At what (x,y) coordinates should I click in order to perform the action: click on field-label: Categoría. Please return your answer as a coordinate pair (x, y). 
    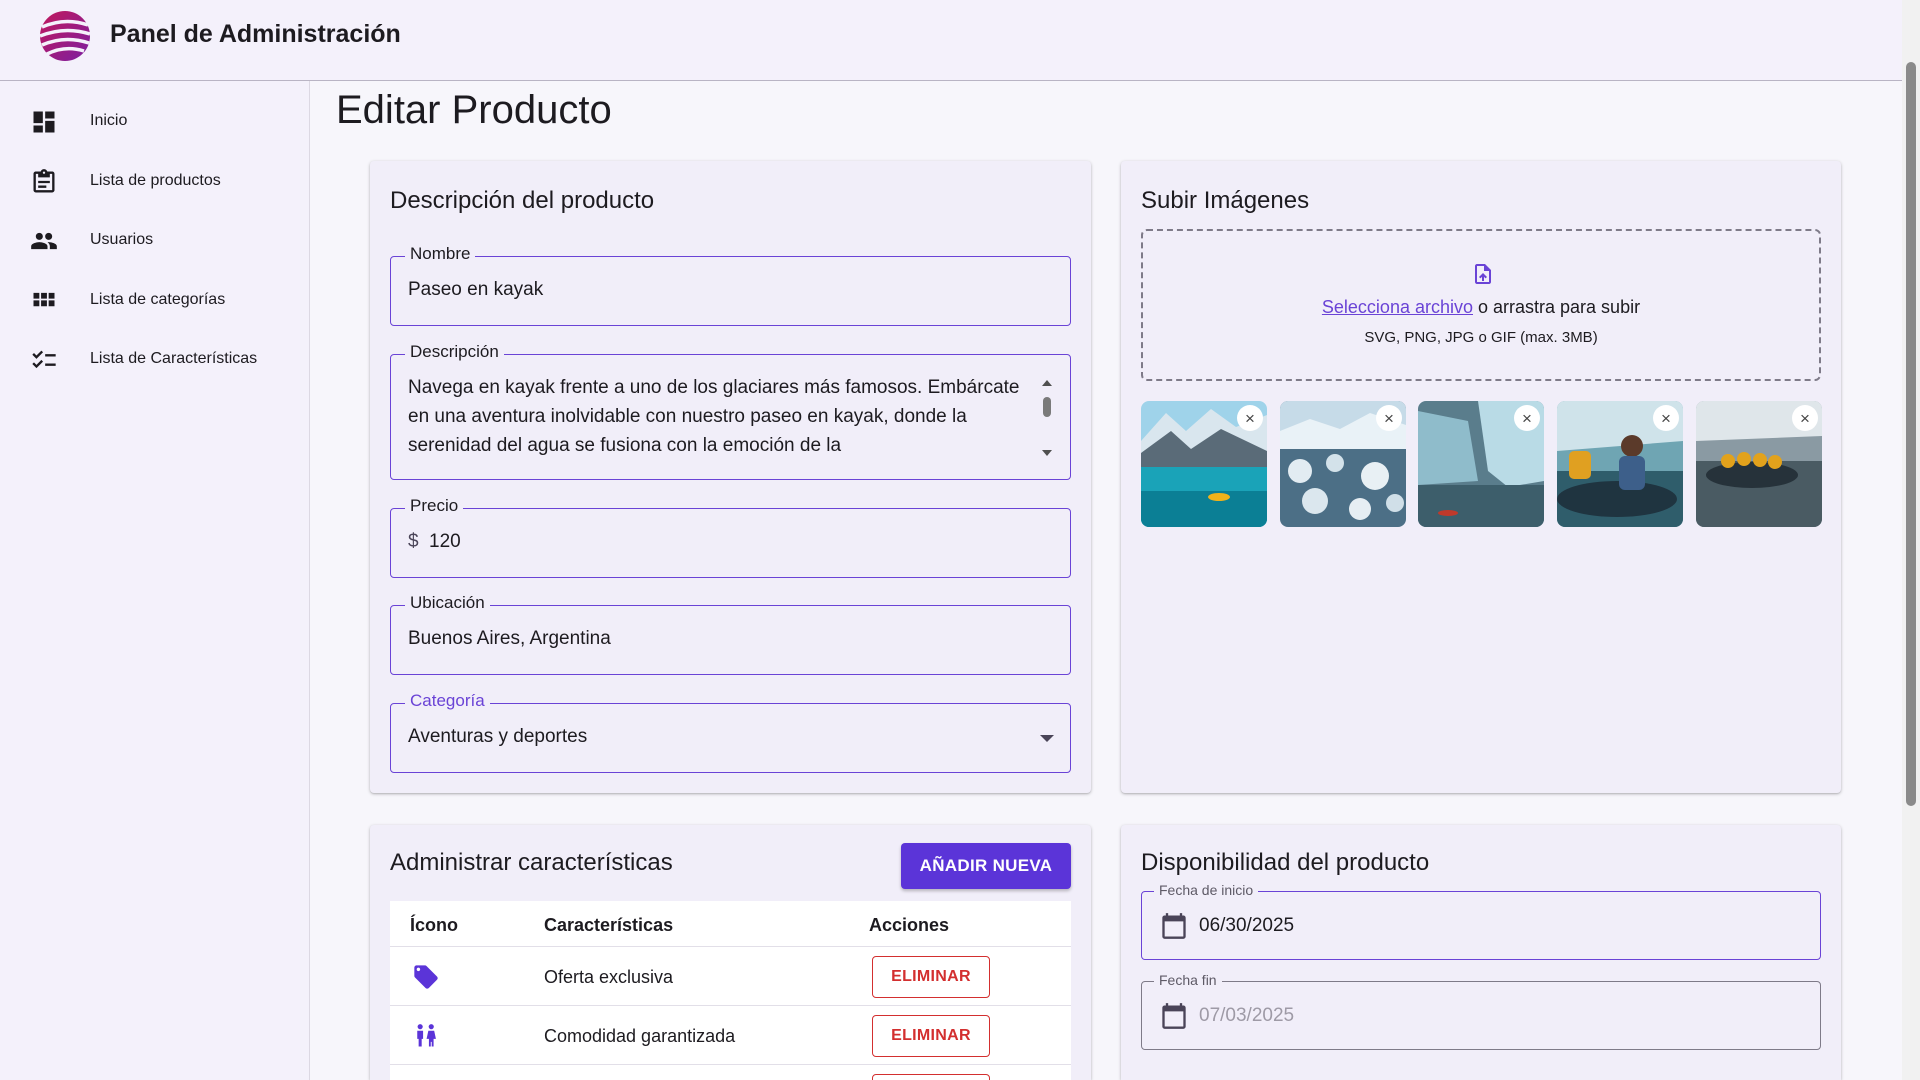
    Looking at the image, I should click on (447, 701).